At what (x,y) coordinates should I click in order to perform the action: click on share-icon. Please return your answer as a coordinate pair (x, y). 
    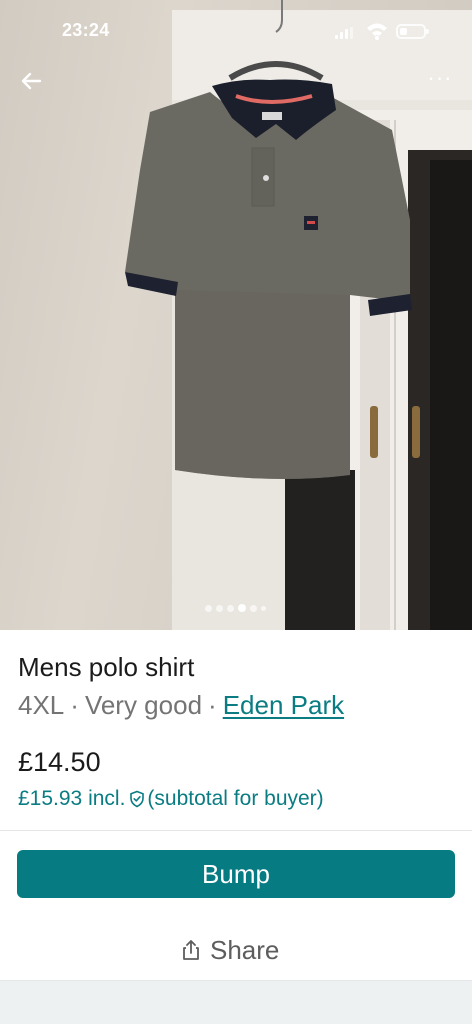
    Looking at the image, I should click on (191, 950).